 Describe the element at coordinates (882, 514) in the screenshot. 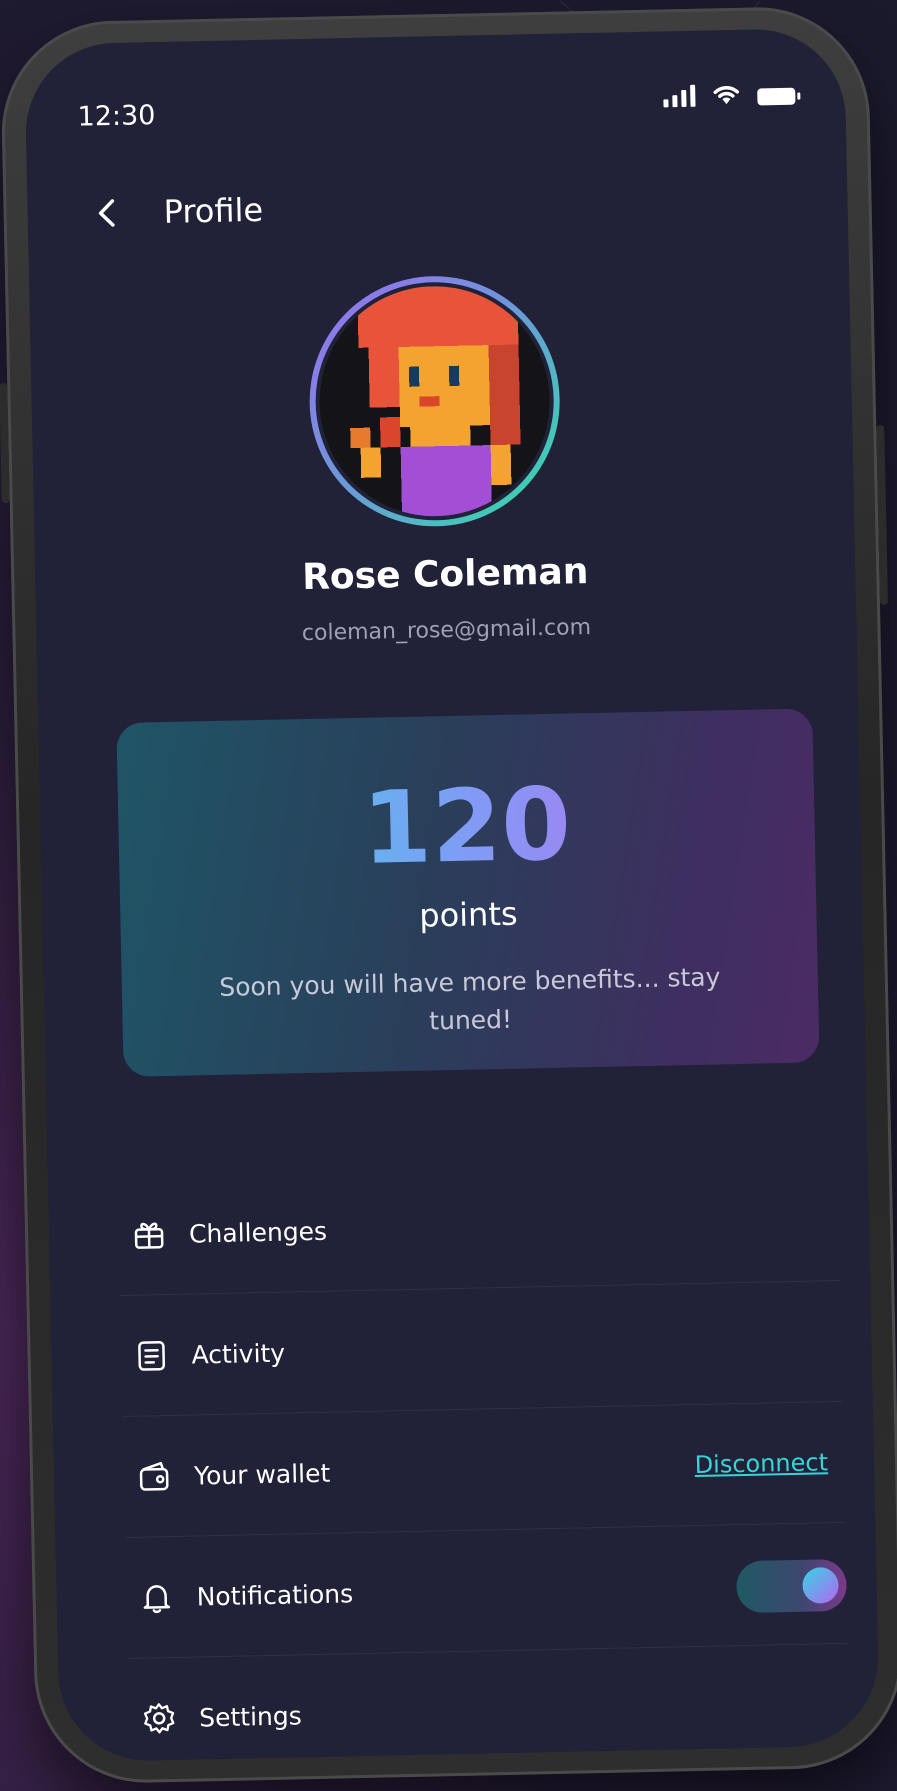

I see `power-button` at that location.